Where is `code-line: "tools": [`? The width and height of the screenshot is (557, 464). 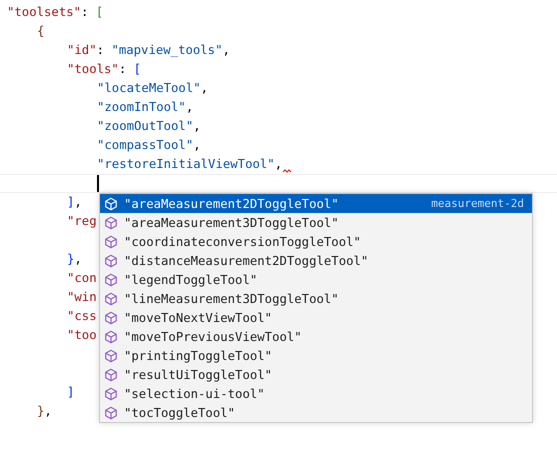 code-line: "tools": [ is located at coordinates (104, 69).